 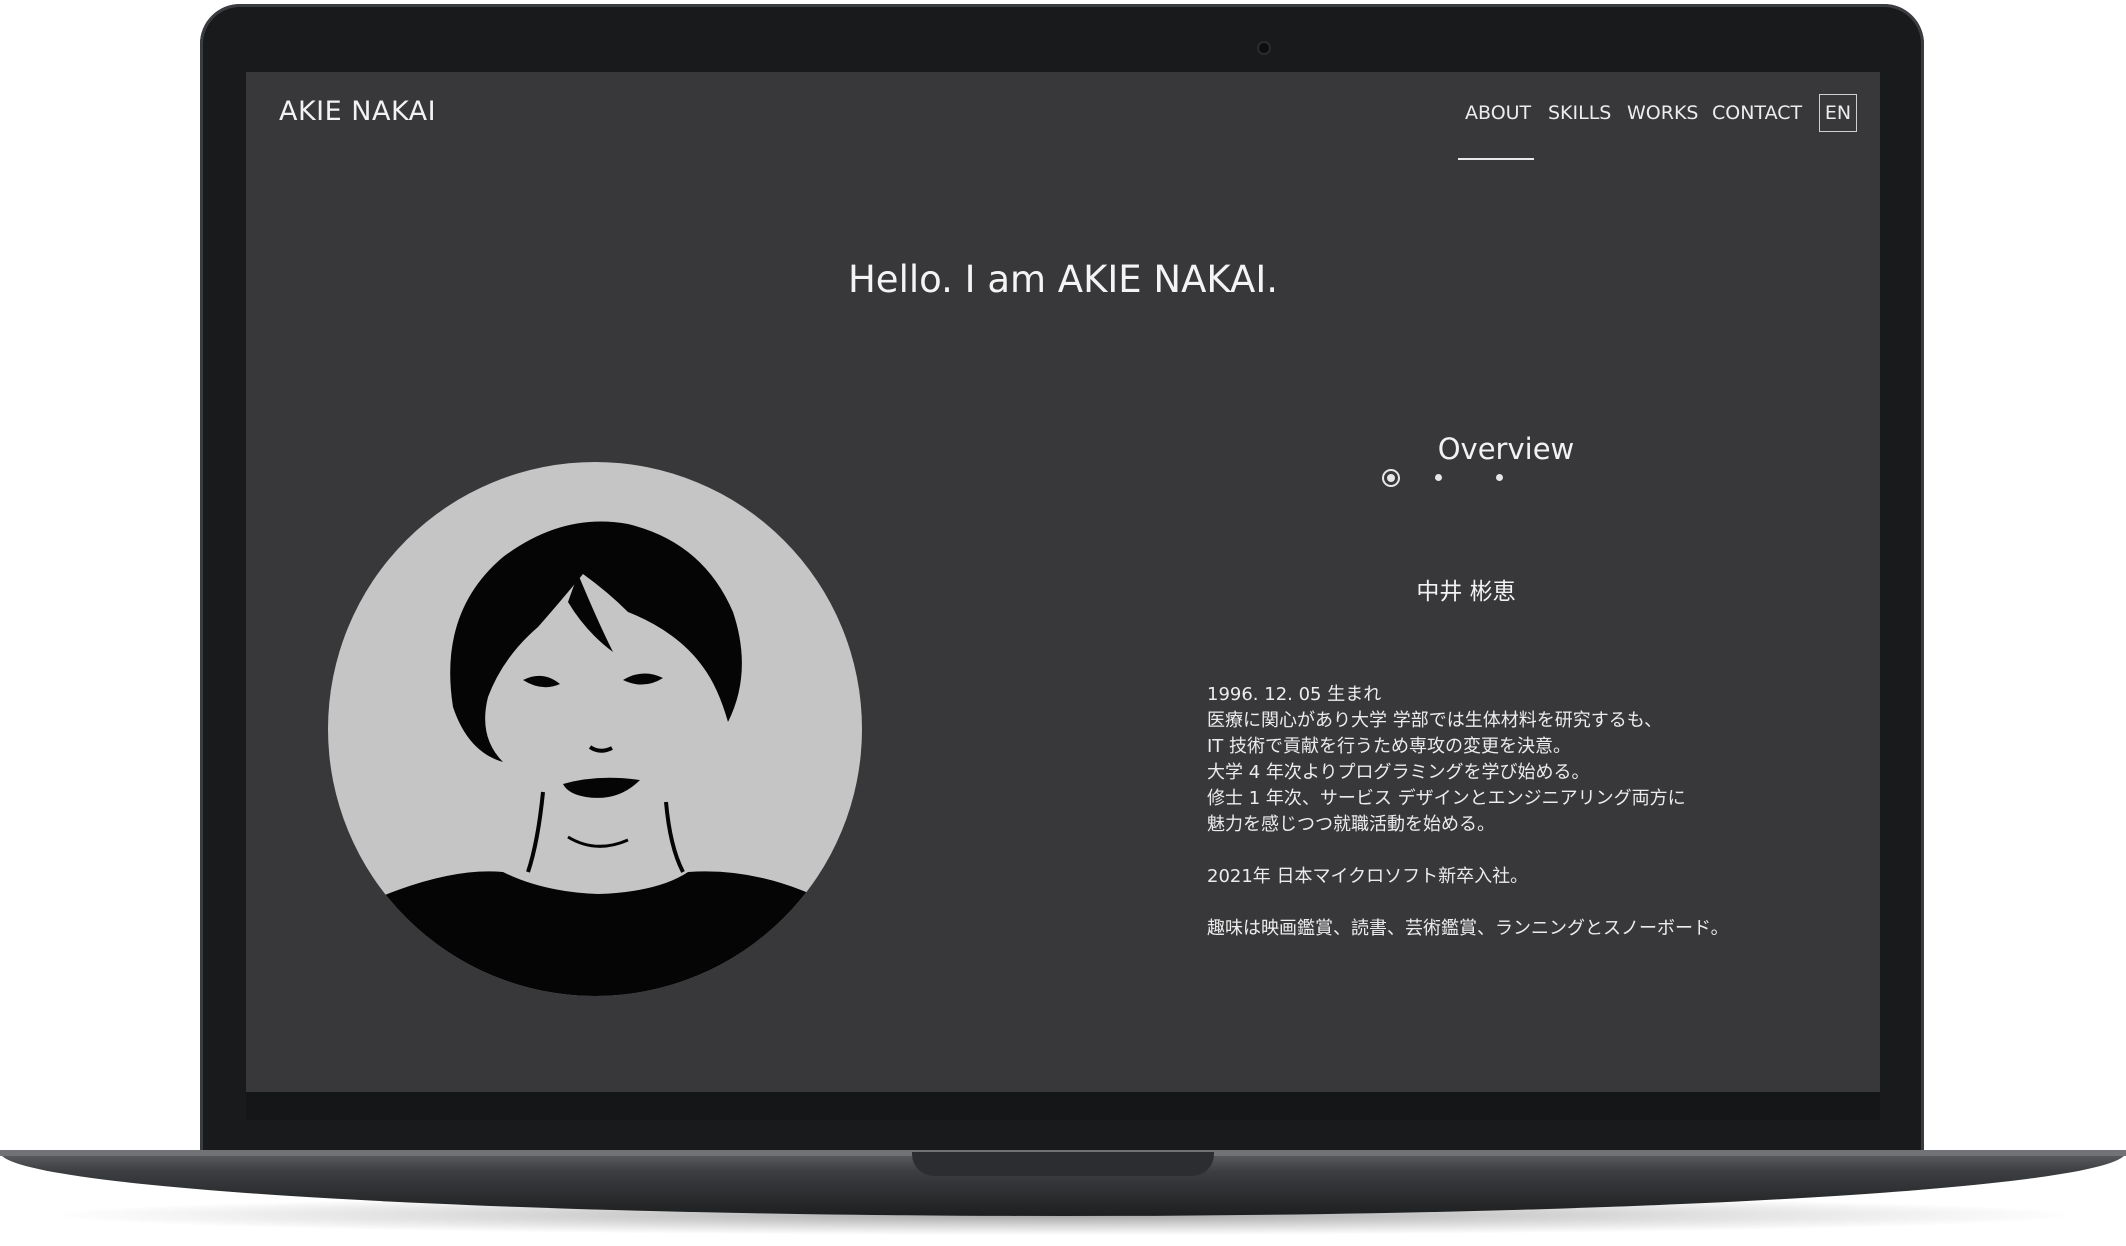 What do you see at coordinates (1389, 746) in the screenshot?
I see `bio-line: IT 技術で貢献を行うため専攻の変更を決意。` at bounding box center [1389, 746].